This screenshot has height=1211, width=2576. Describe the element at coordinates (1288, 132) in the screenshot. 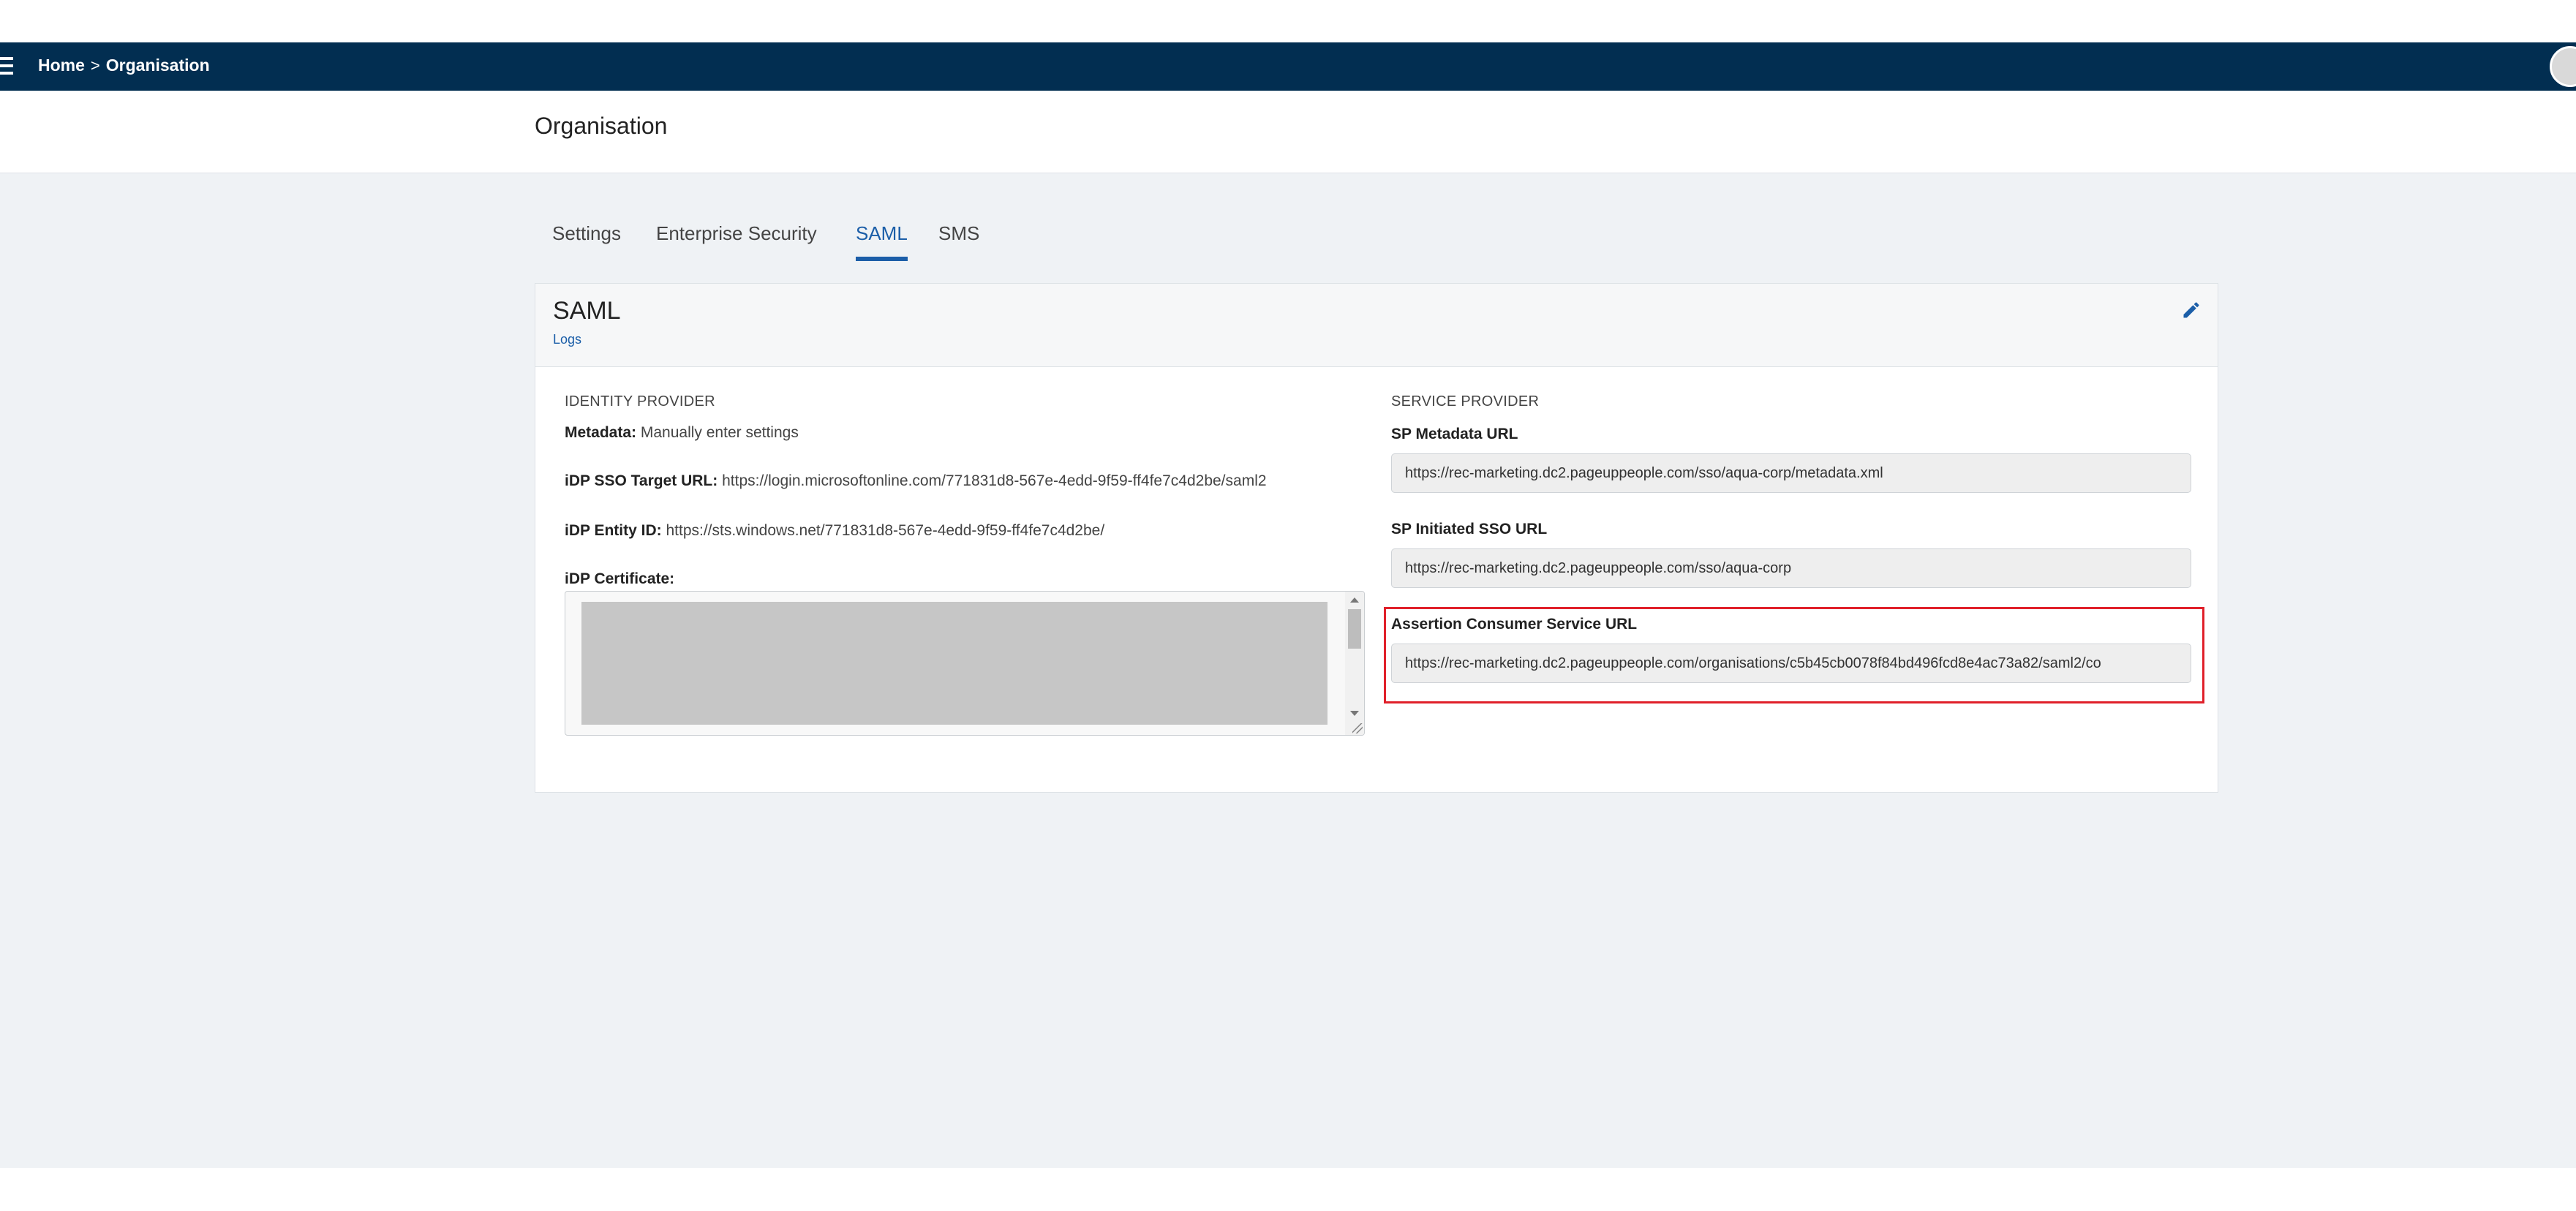

I see `page-header: Organisation` at that location.